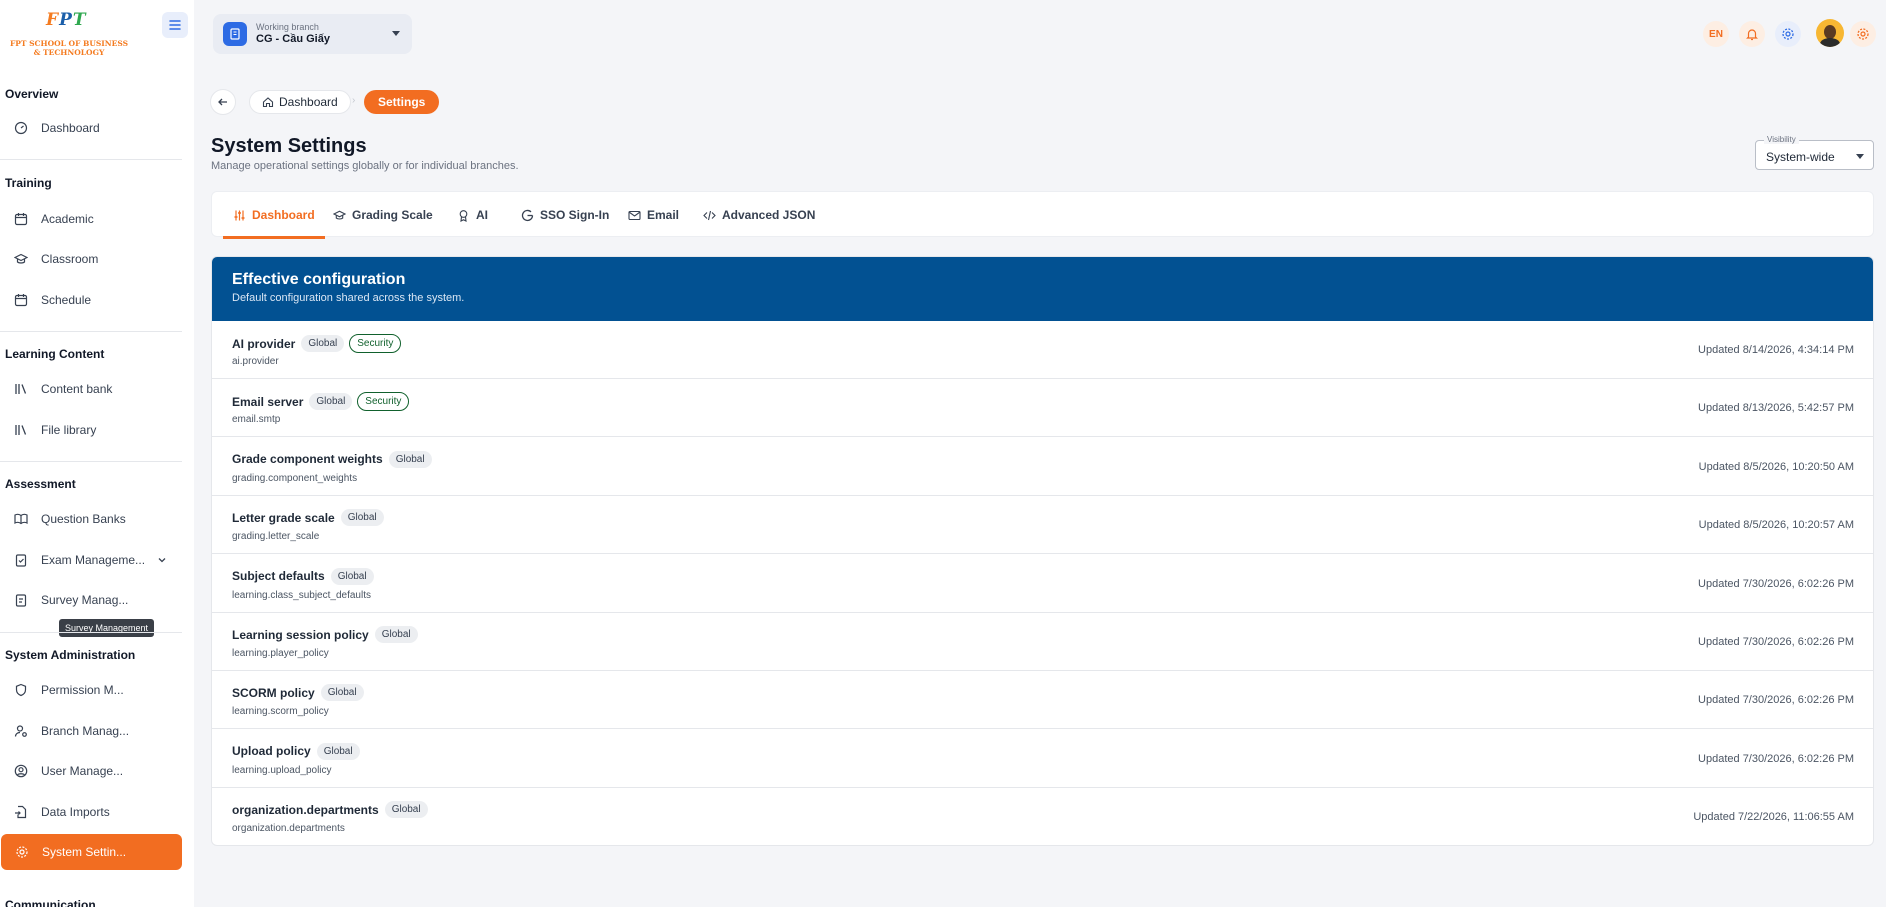 This screenshot has width=1886, height=907. I want to click on visibility-select: Visibility System-wide, so click(1814, 152).